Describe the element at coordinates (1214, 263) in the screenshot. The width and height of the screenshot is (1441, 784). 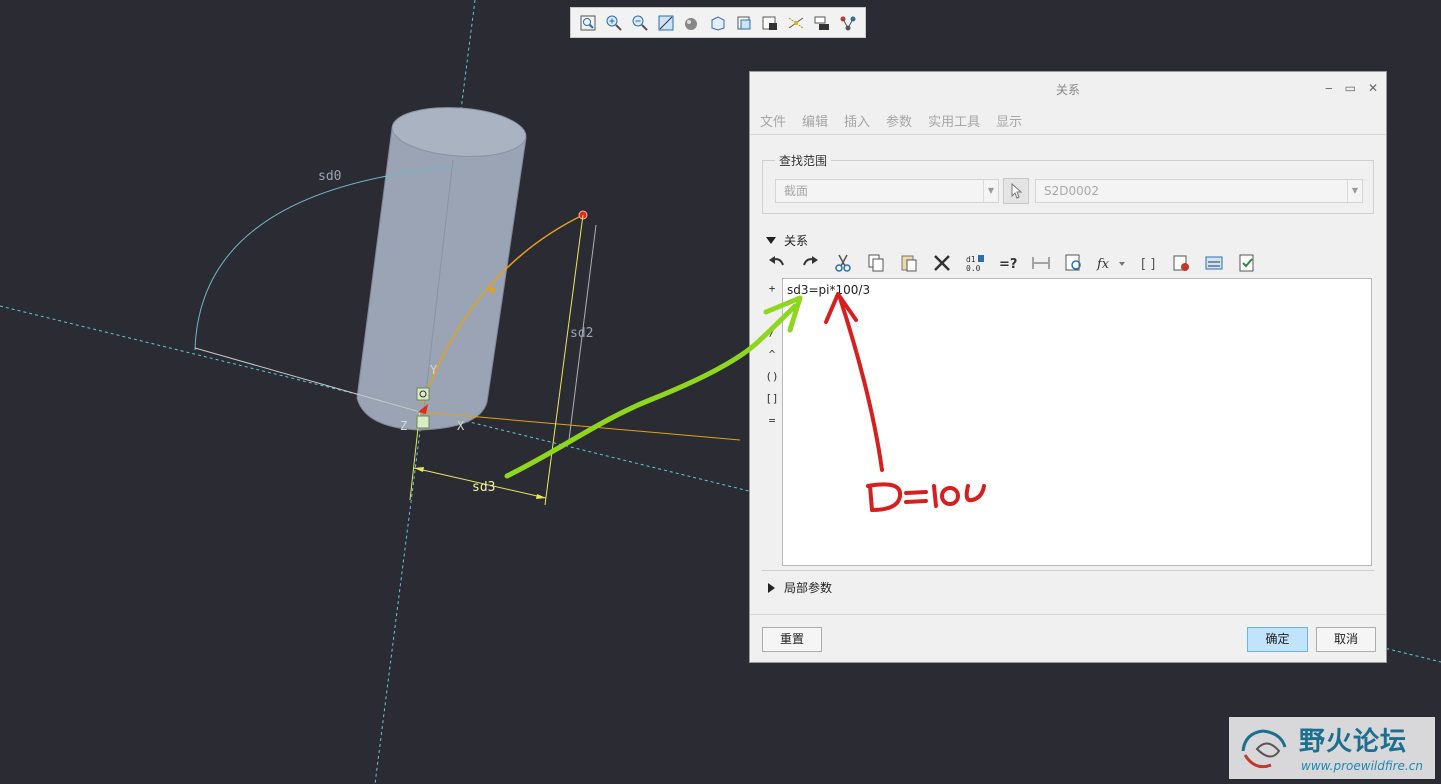
I see `units-icon` at that location.